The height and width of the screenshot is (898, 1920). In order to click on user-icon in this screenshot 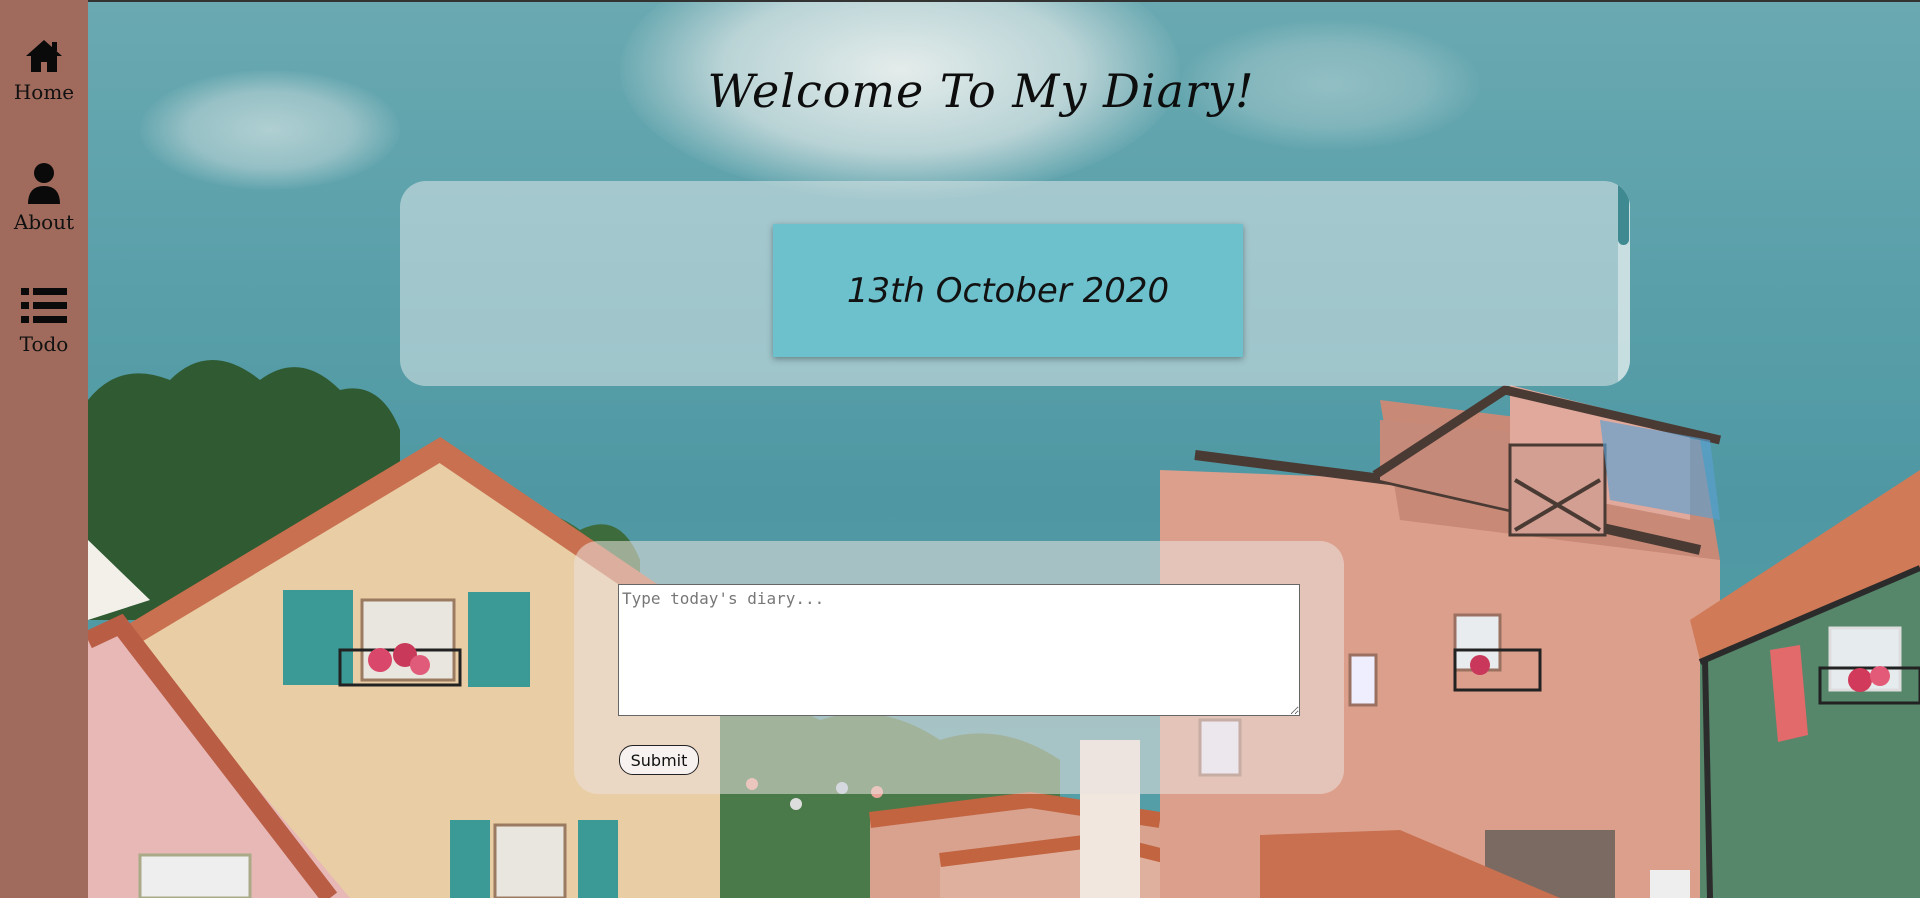, I will do `click(44, 183)`.